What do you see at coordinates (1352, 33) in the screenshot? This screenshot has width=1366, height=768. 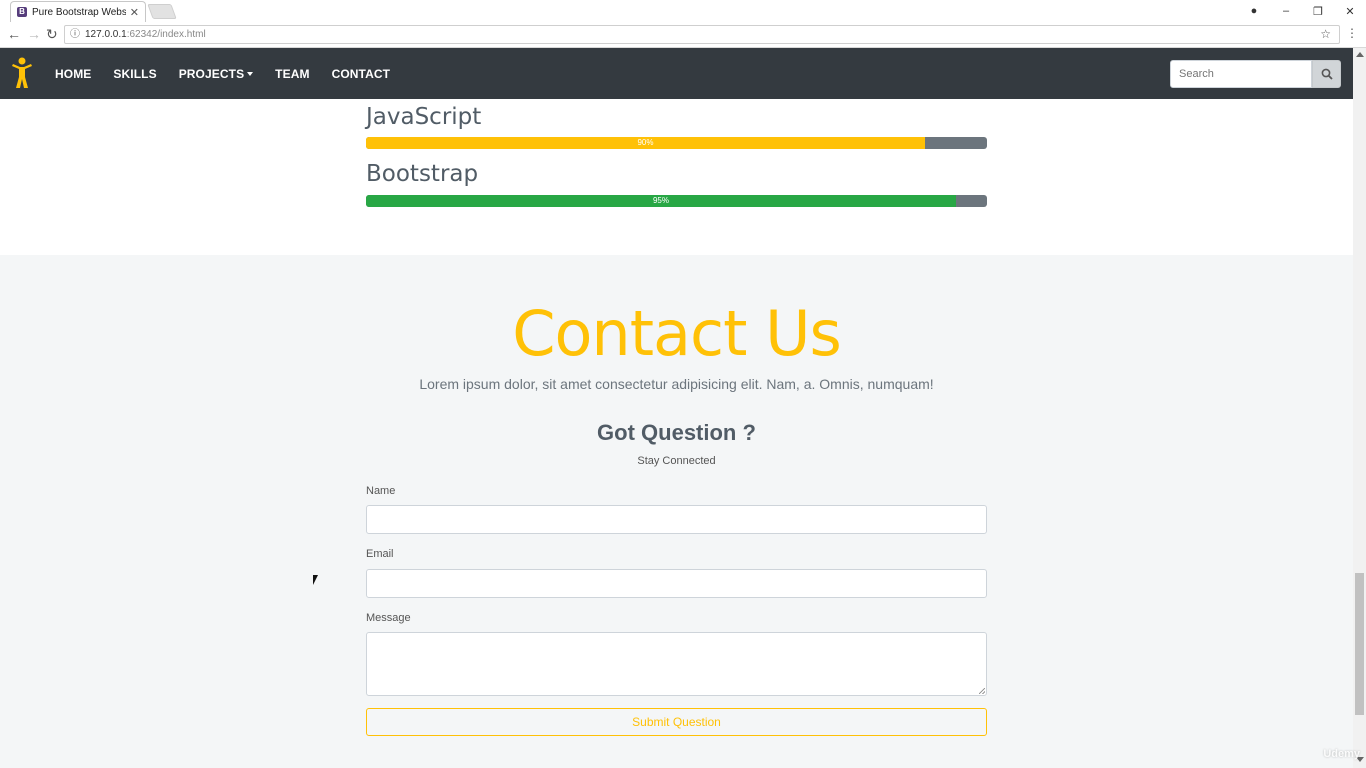 I see `browser-menu-icon: ⋮` at bounding box center [1352, 33].